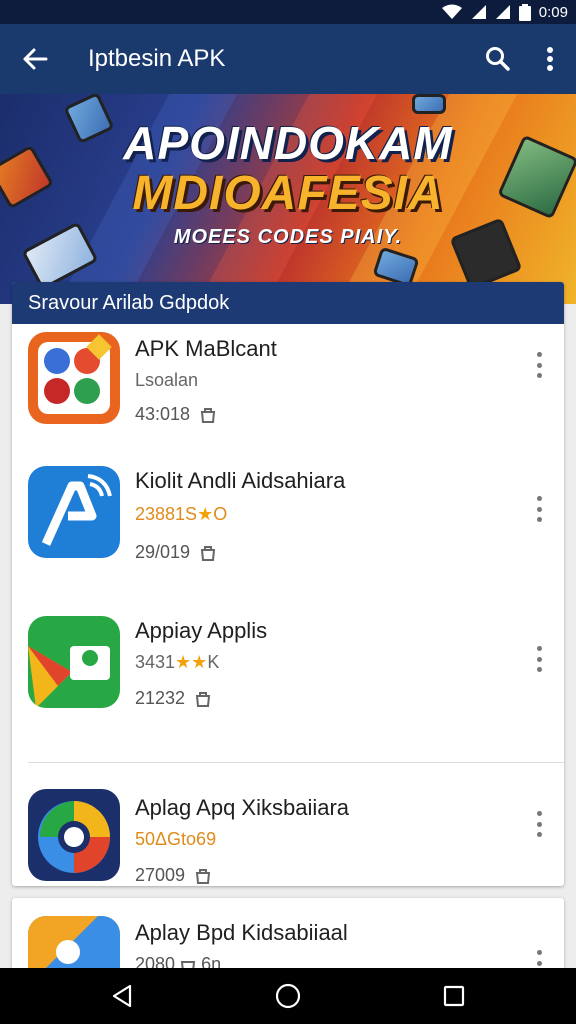  Describe the element at coordinates (288, 303) in the screenshot. I see `list-header: Sravour Arilab Gdpdok` at that location.